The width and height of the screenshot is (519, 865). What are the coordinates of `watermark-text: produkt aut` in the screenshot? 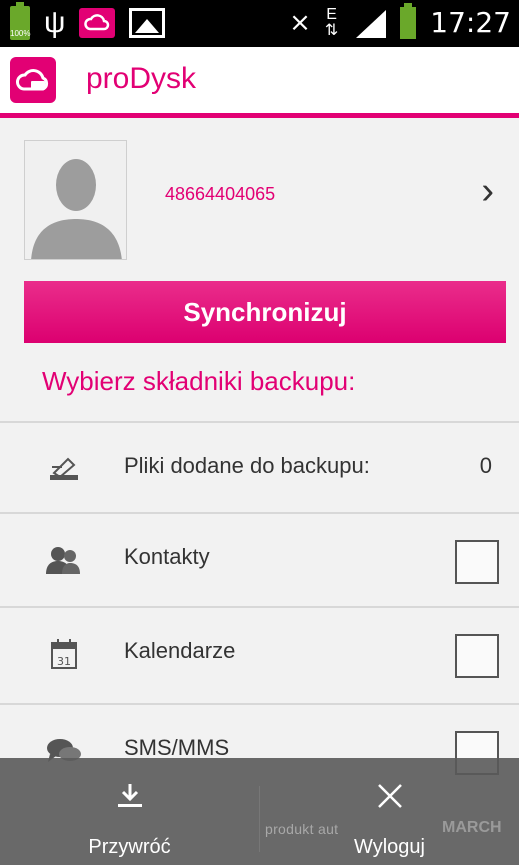 It's located at (302, 829).